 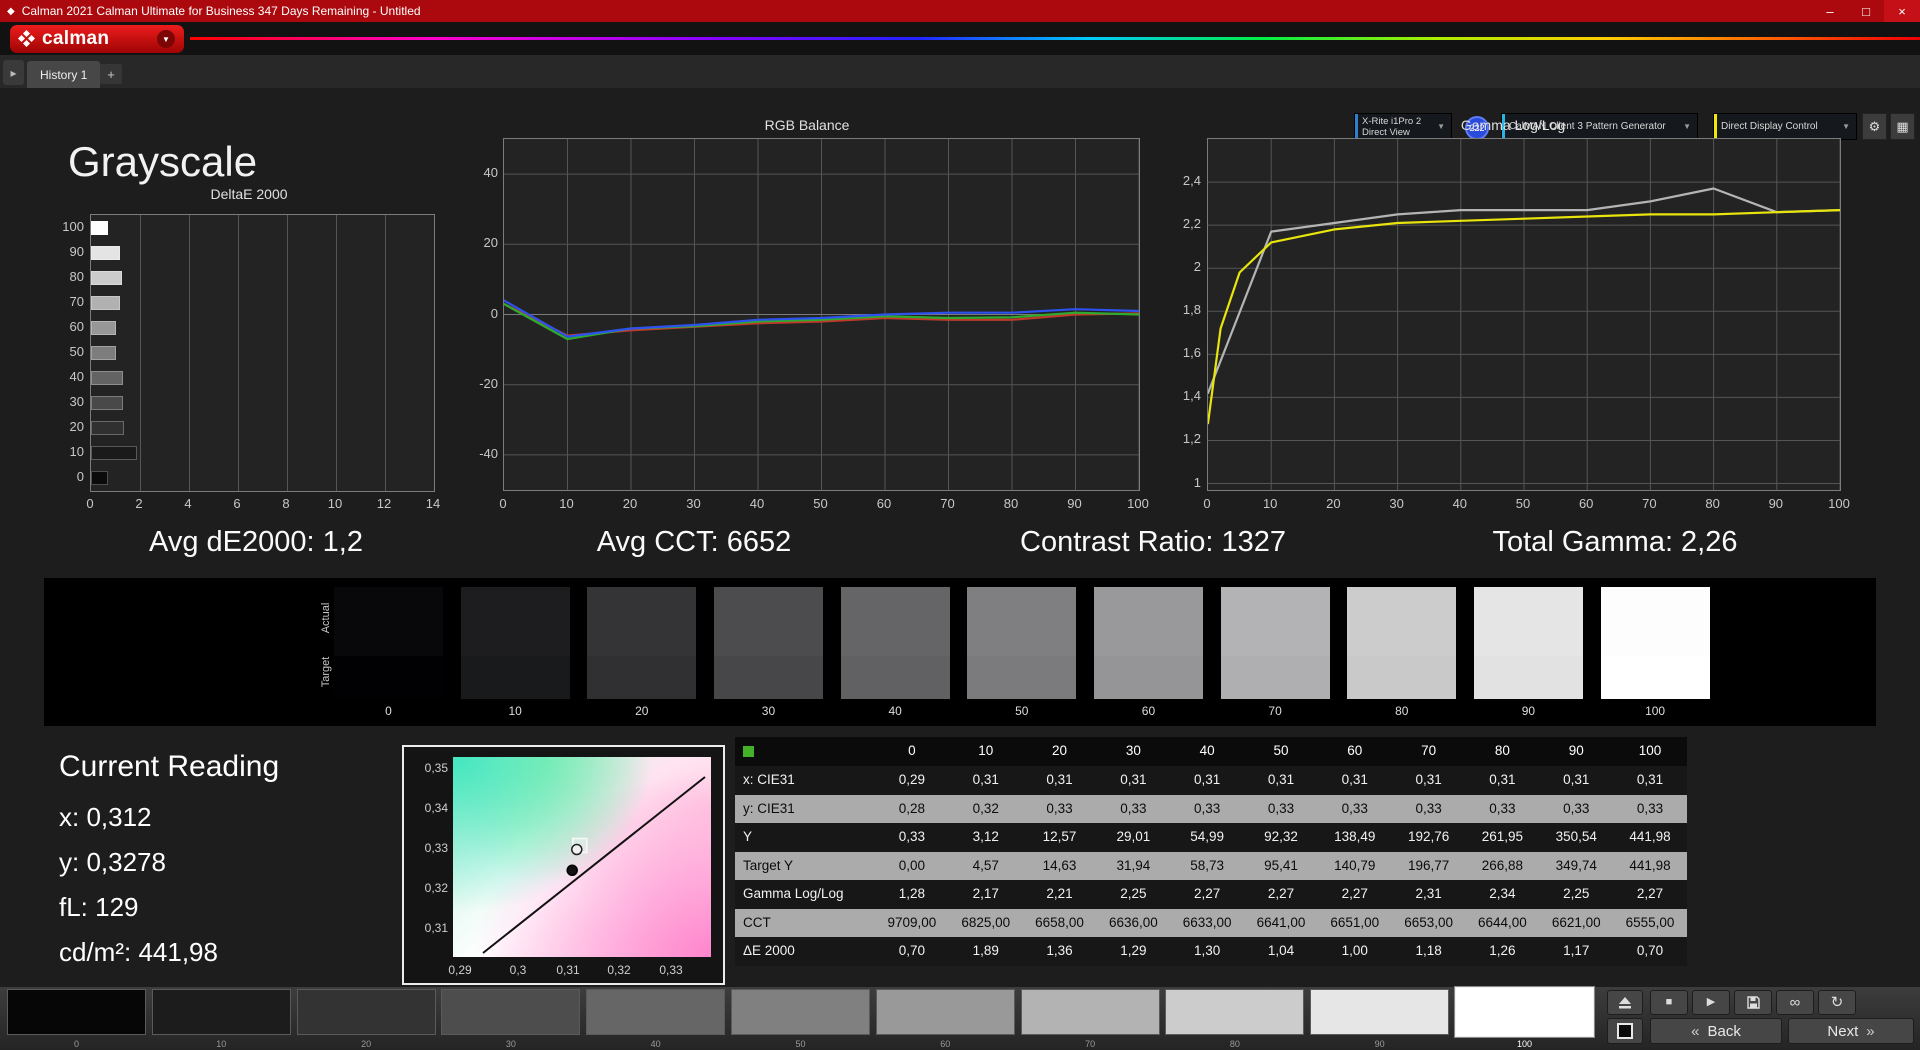 I want to click on stop-button: ■, so click(x=1669, y=1002).